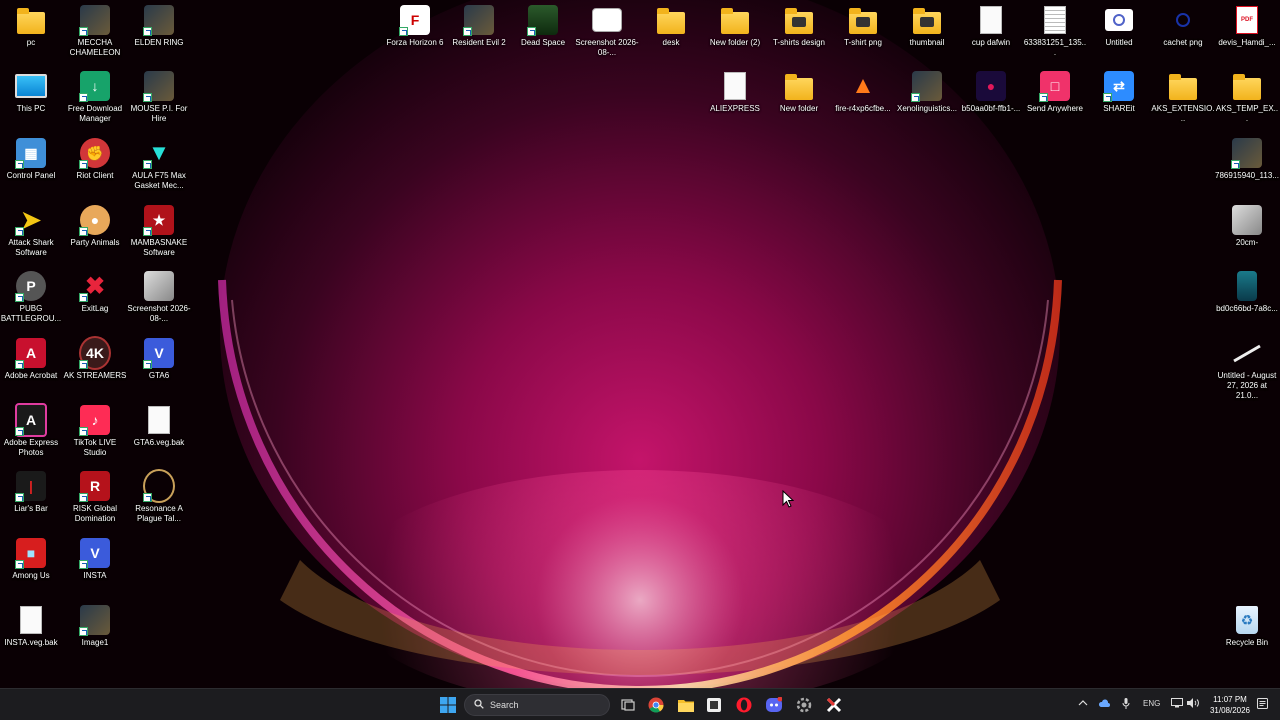 The image size is (1280, 720). I want to click on desktop-icon: Dead Space, so click(543, 26).